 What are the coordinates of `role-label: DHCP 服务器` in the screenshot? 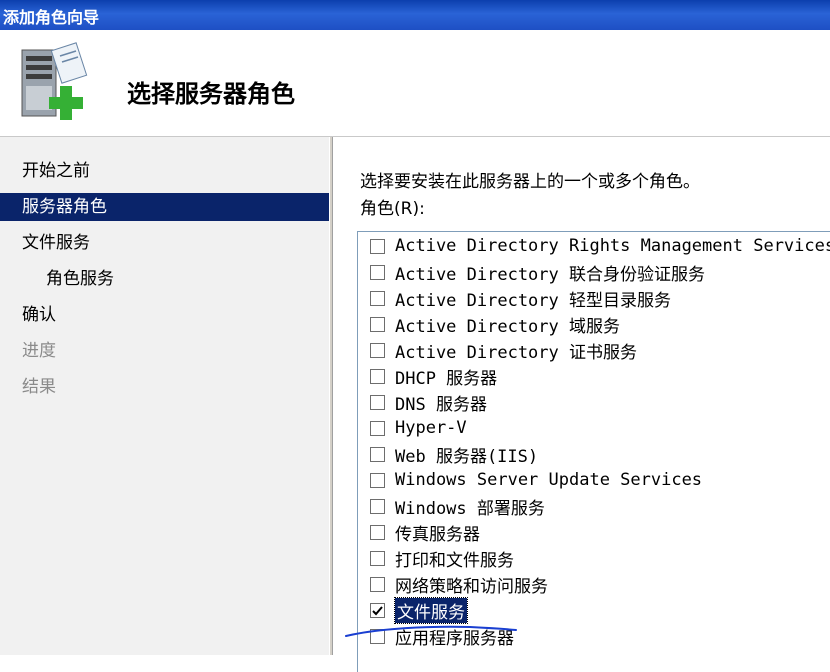 It's located at (446, 378).